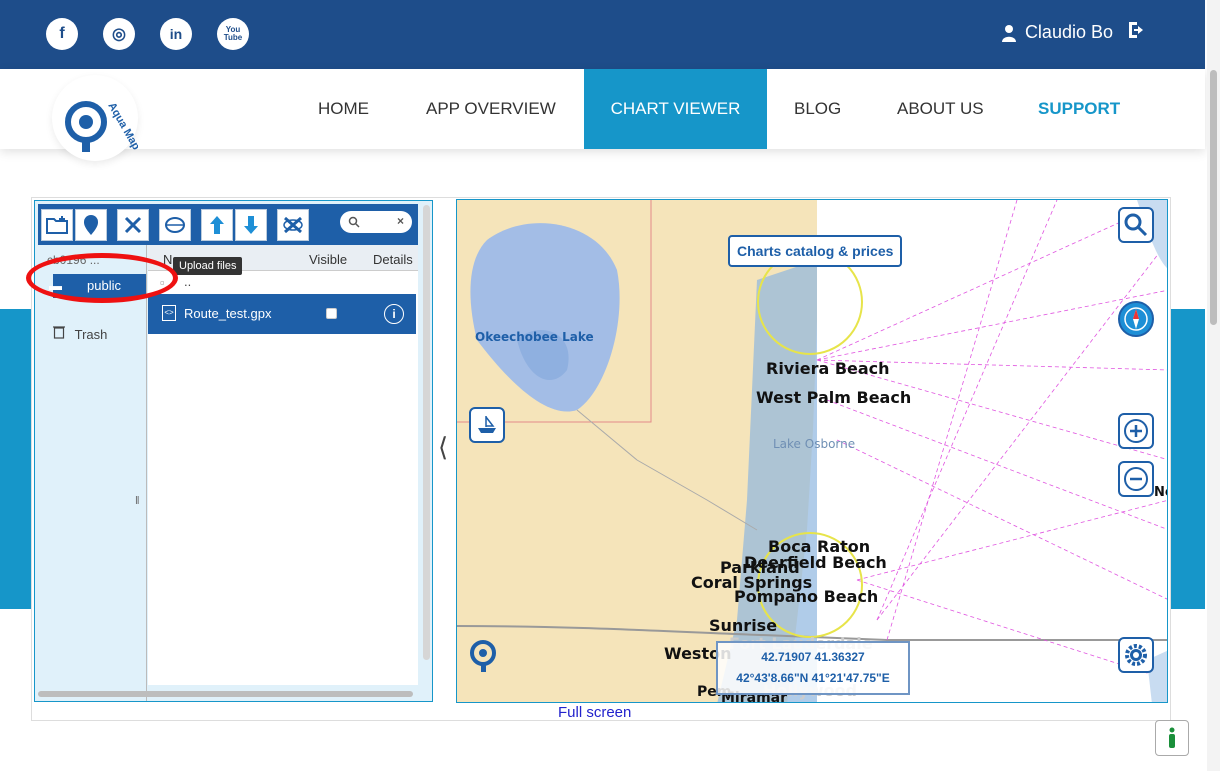  I want to click on label-pompano: Pompano Beach, so click(806, 596).